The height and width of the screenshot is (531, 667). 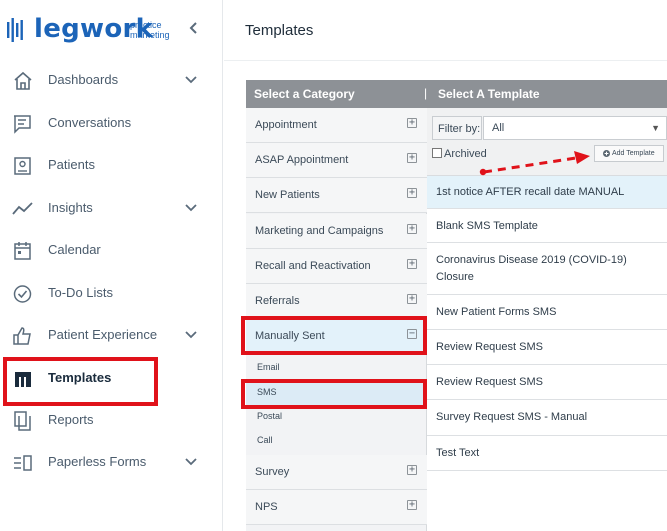 What do you see at coordinates (607, 153) in the screenshot?
I see `plus-circle-icon` at bounding box center [607, 153].